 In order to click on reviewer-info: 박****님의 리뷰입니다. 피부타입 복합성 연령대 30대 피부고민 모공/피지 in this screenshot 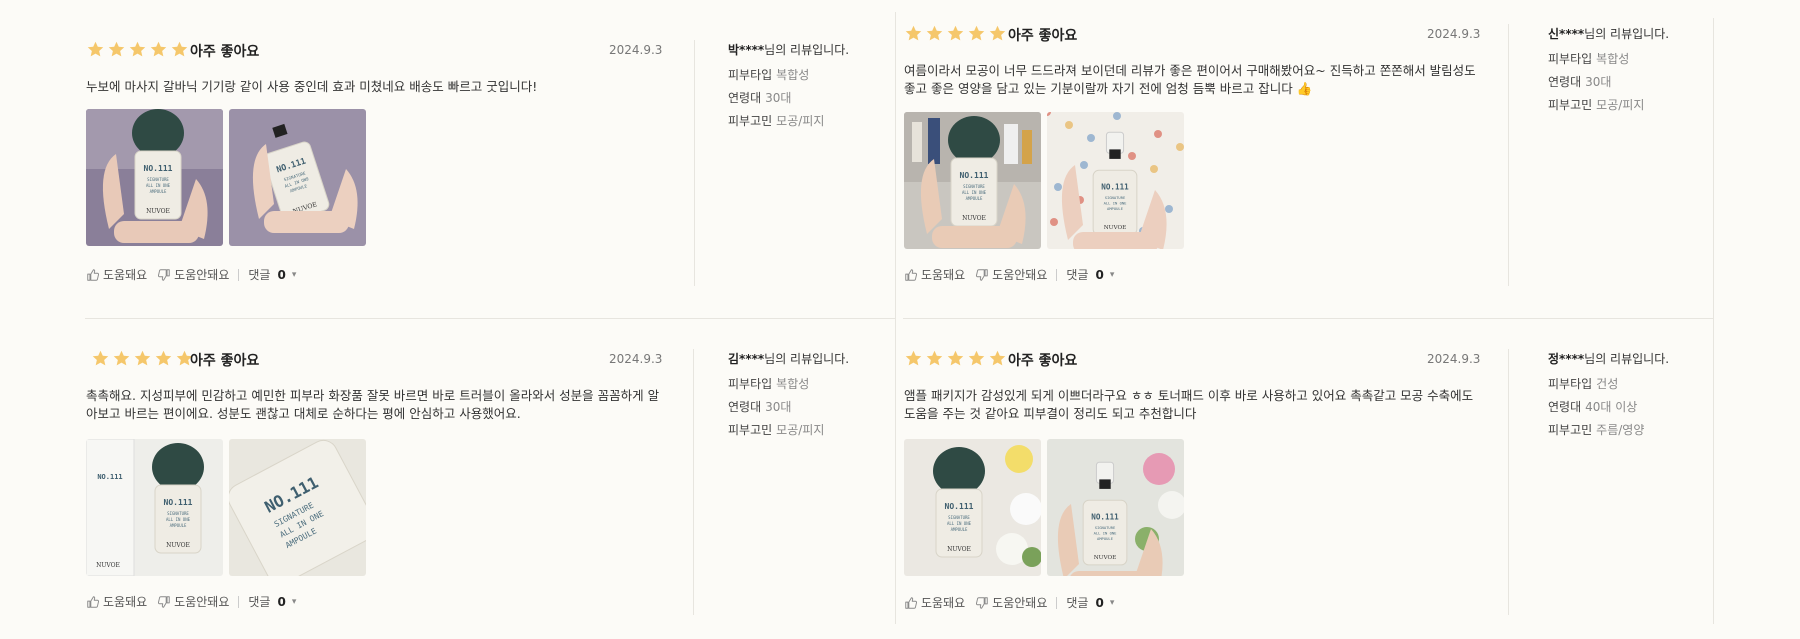, I will do `click(813, 88)`.